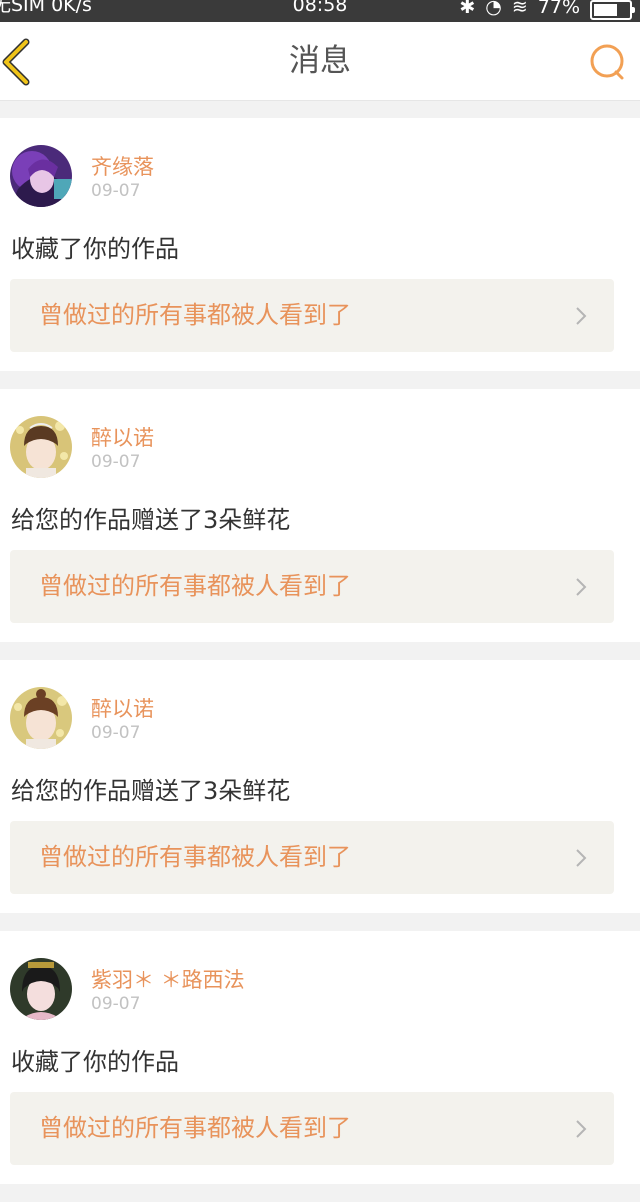 The width and height of the screenshot is (640, 1202). What do you see at coordinates (168, 979) in the screenshot?
I see `username: 紫羽＊ ＊路西法` at bounding box center [168, 979].